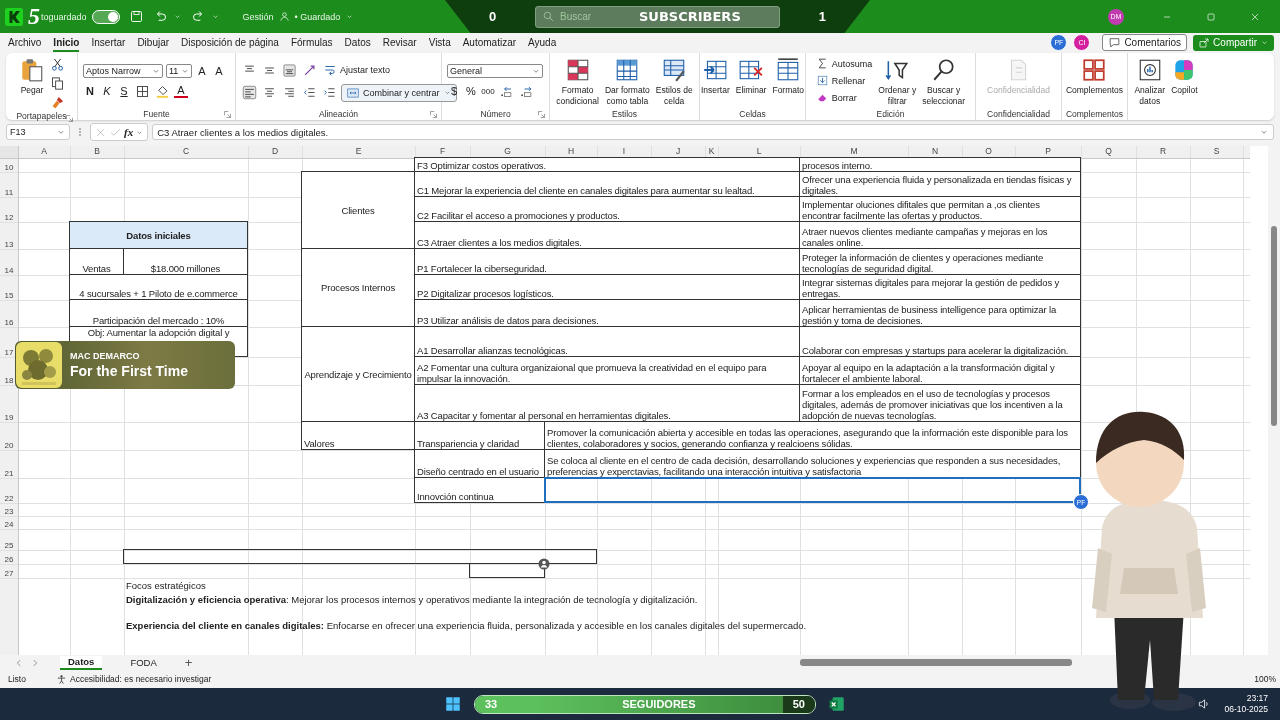 The height and width of the screenshot is (720, 1280). I want to click on column-header: M, so click(854, 152).